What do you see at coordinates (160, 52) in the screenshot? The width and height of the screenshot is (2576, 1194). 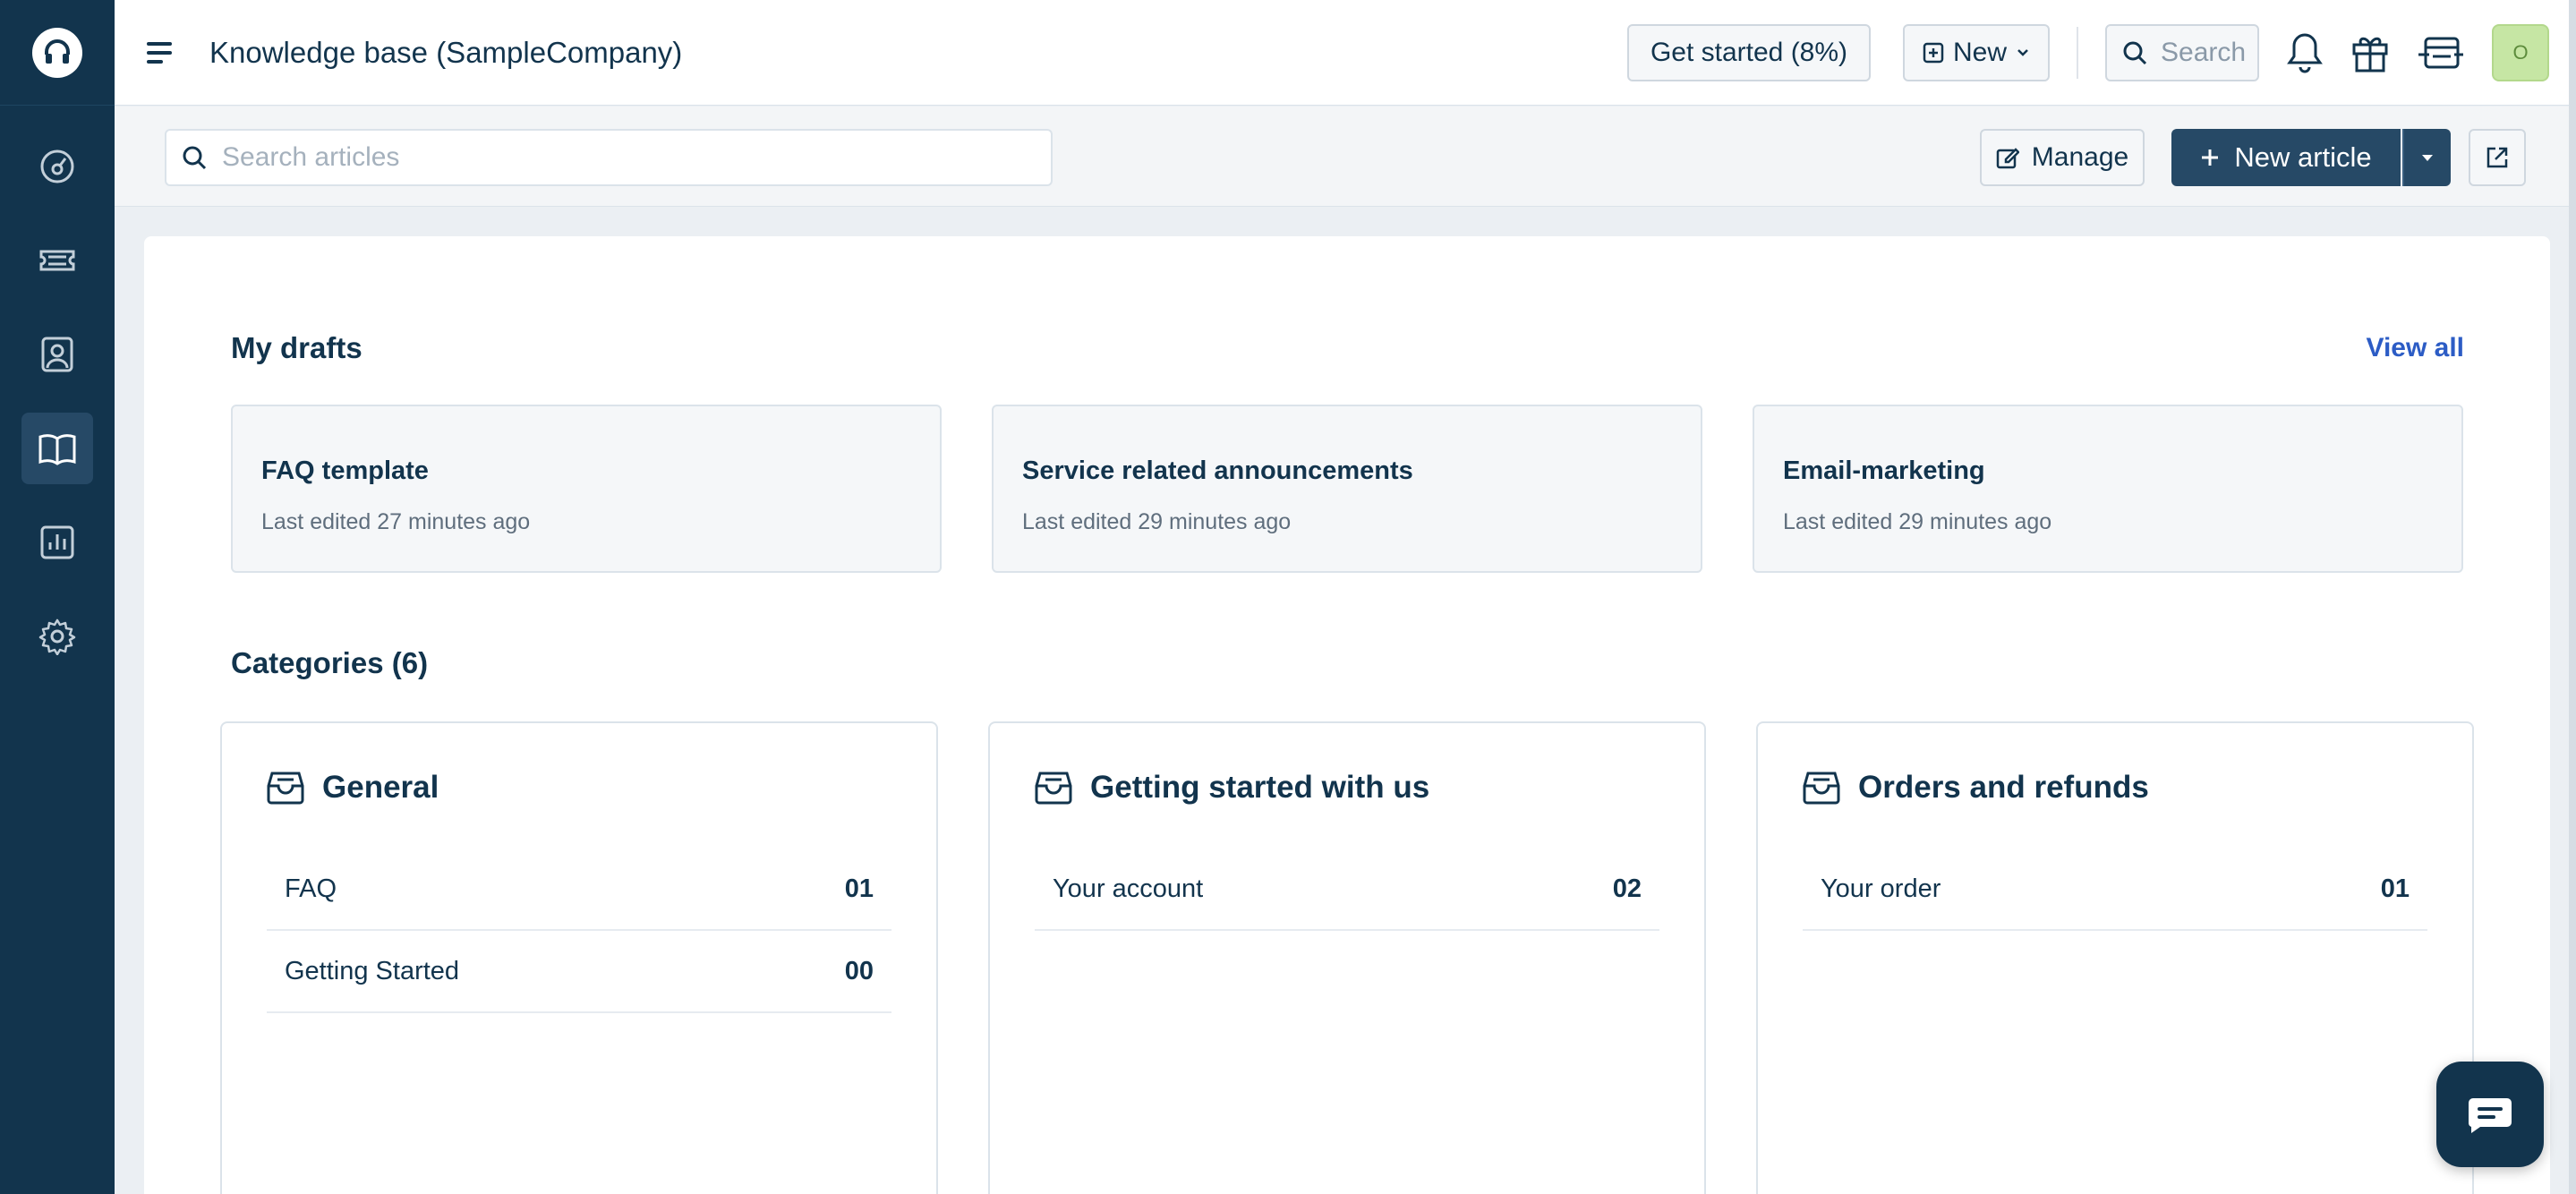 I see `menu-toggle-icon` at bounding box center [160, 52].